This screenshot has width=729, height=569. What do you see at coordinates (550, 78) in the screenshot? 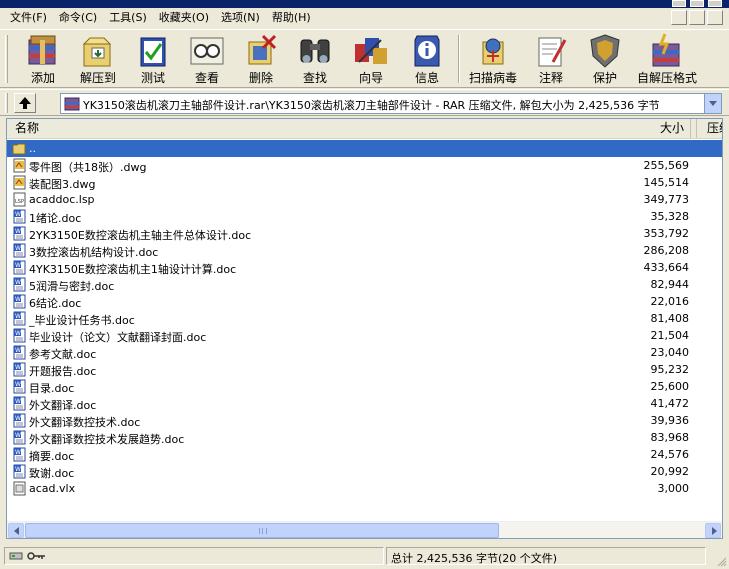
I see `comment-label: 注释` at bounding box center [550, 78].